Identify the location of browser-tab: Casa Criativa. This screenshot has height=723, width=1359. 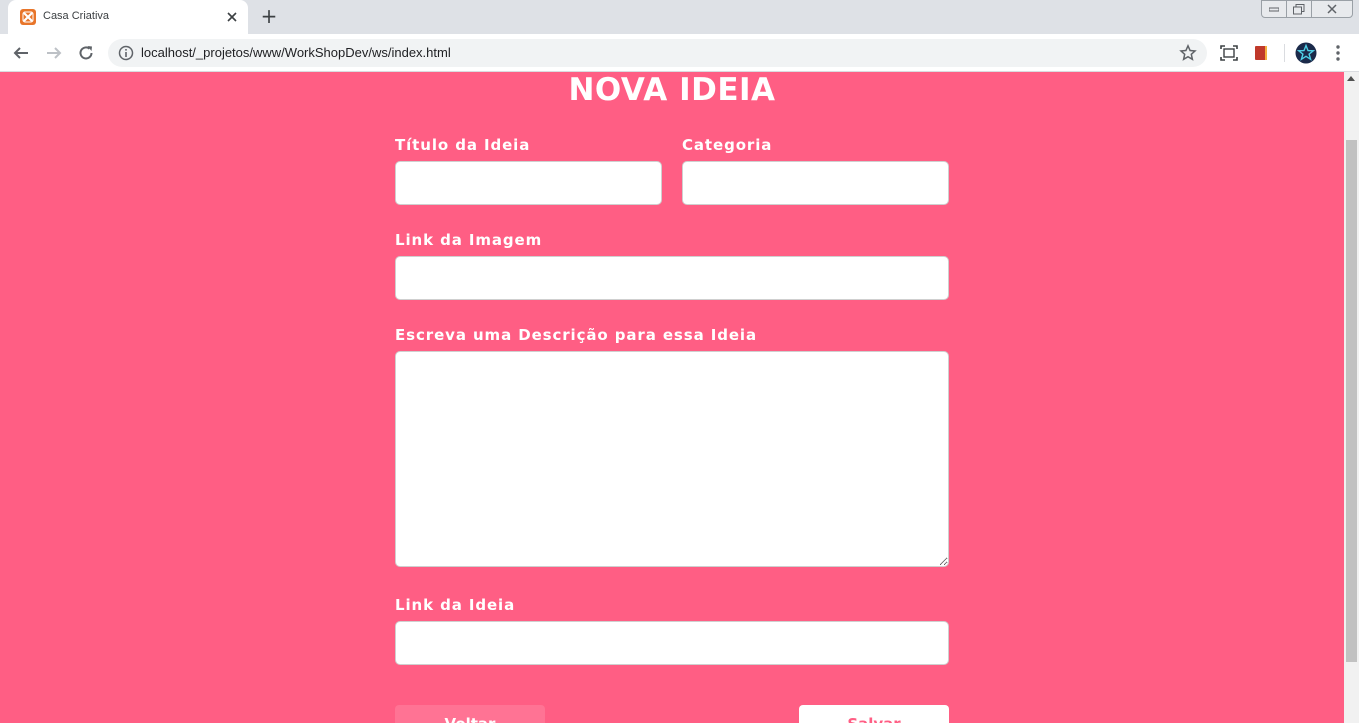
(128, 17).